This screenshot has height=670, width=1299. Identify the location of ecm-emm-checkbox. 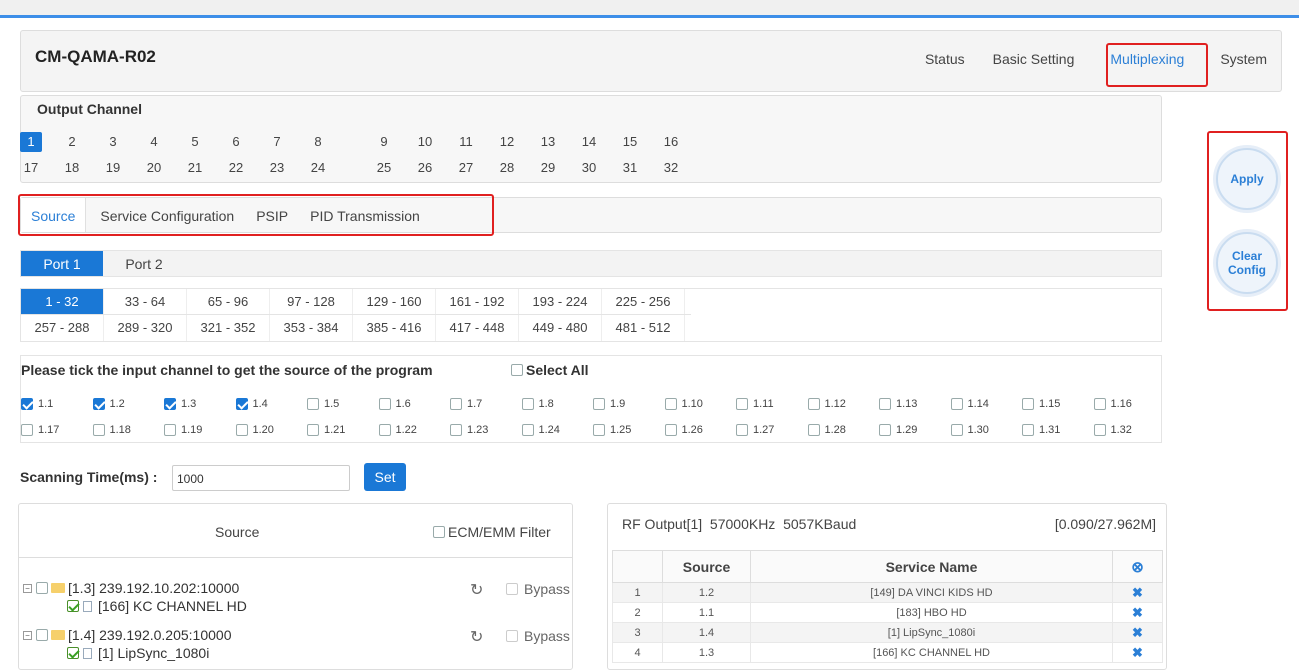
(439, 532).